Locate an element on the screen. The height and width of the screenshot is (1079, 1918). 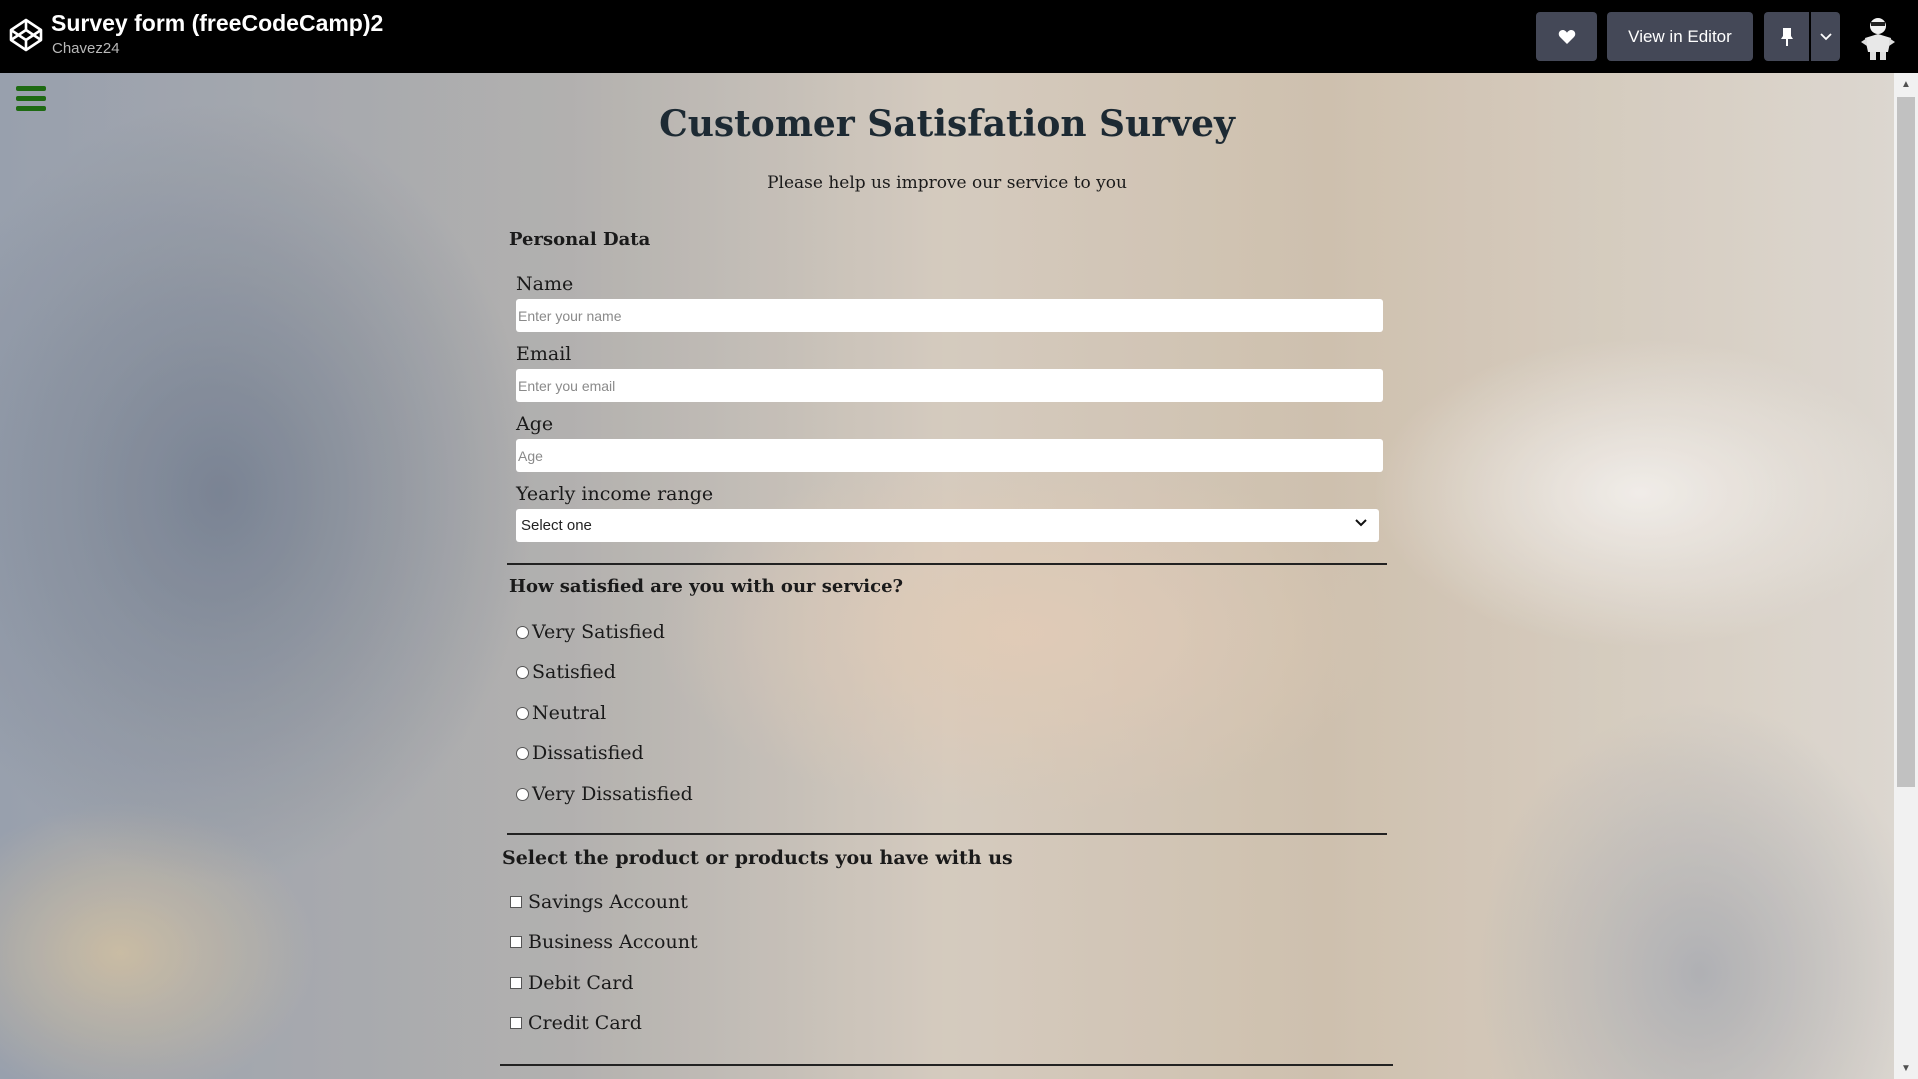
personal-data-heading: Personal Data is located at coordinates (580, 239).